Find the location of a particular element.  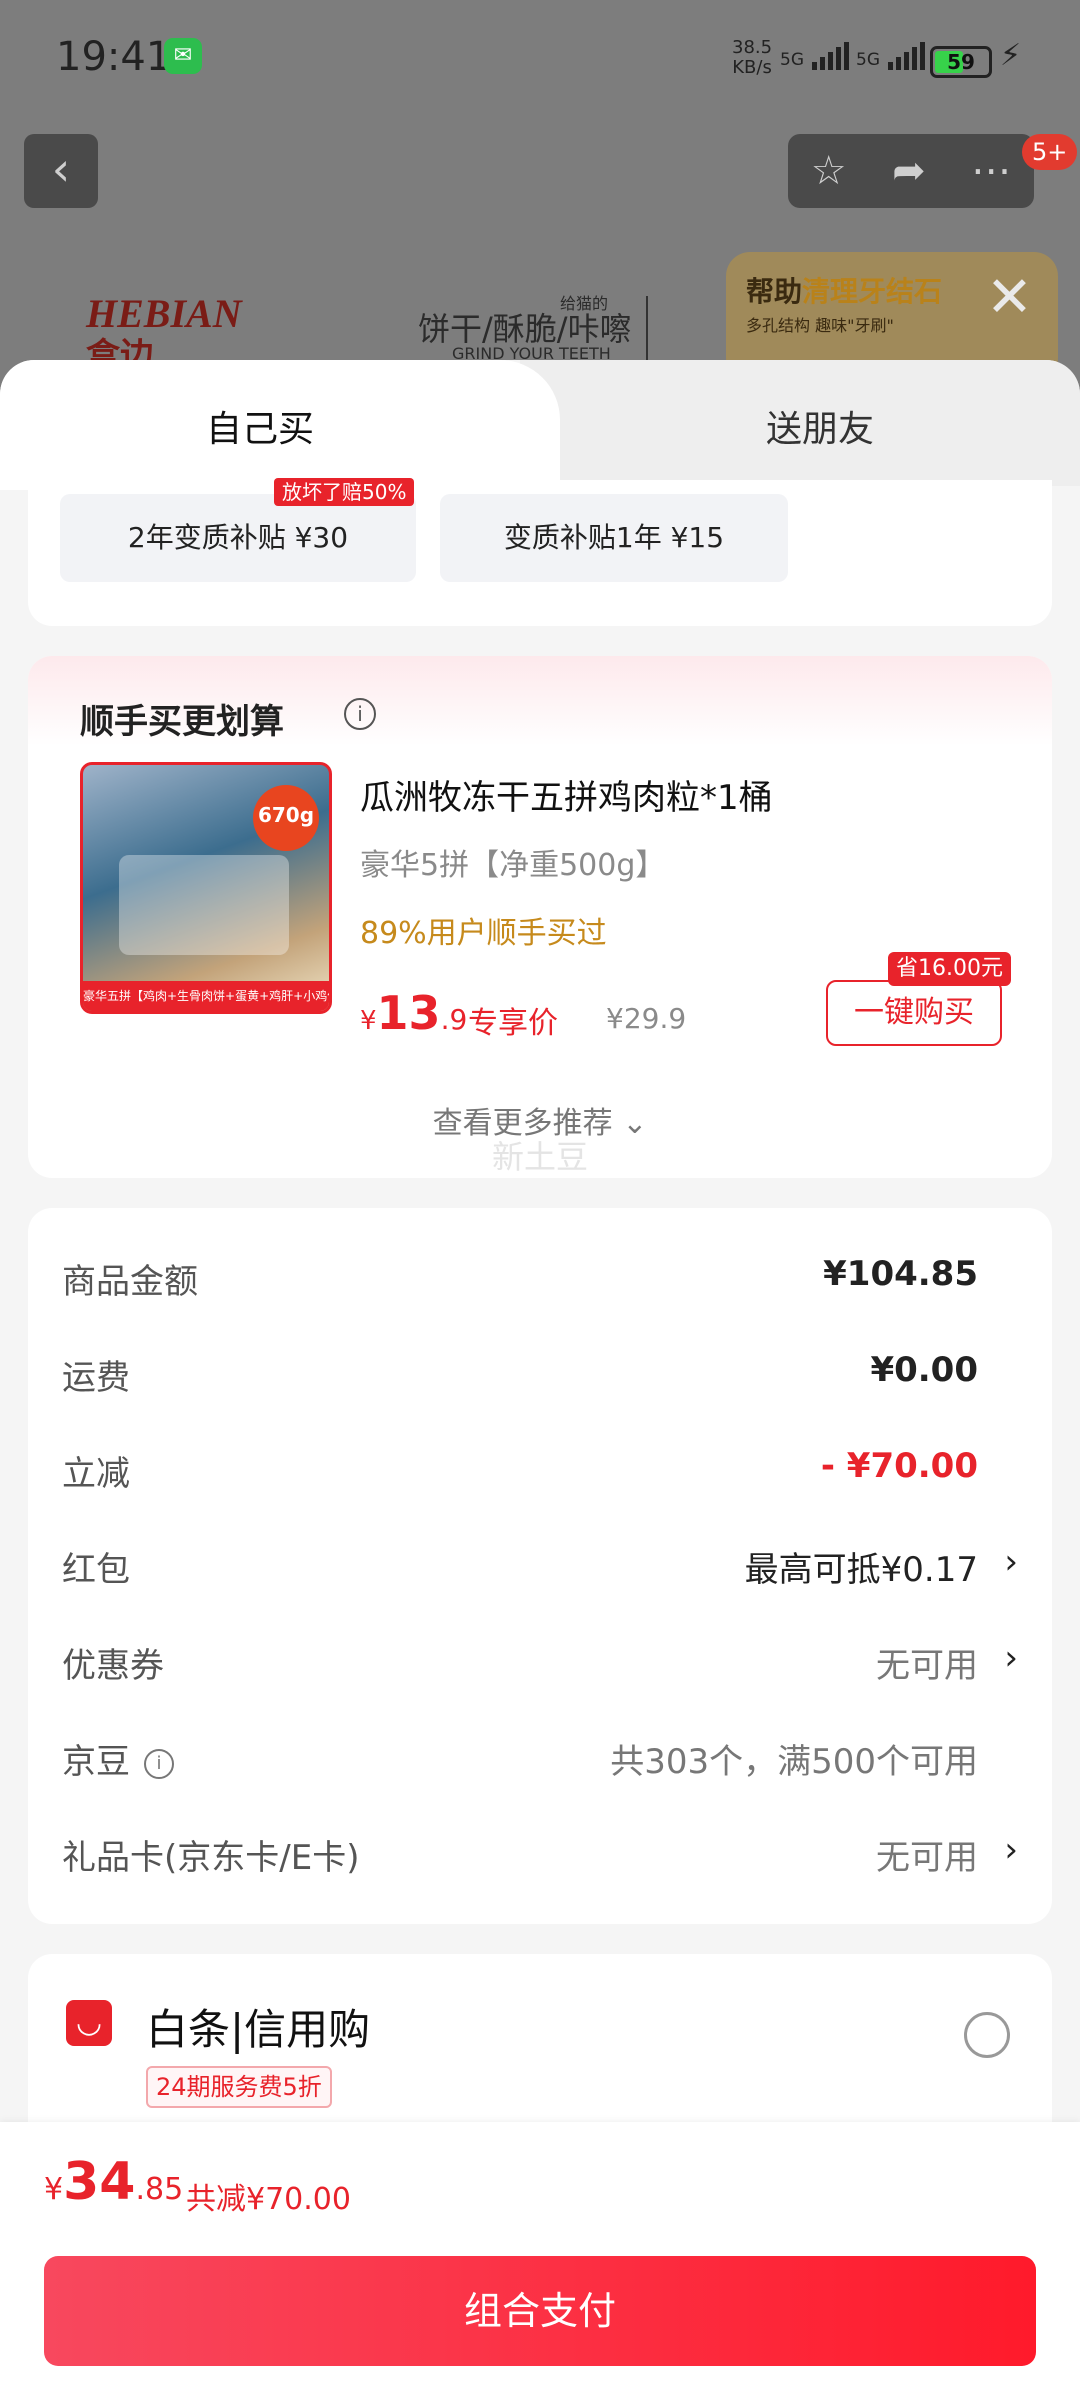

back-button: ‹ is located at coordinates (61, 171).